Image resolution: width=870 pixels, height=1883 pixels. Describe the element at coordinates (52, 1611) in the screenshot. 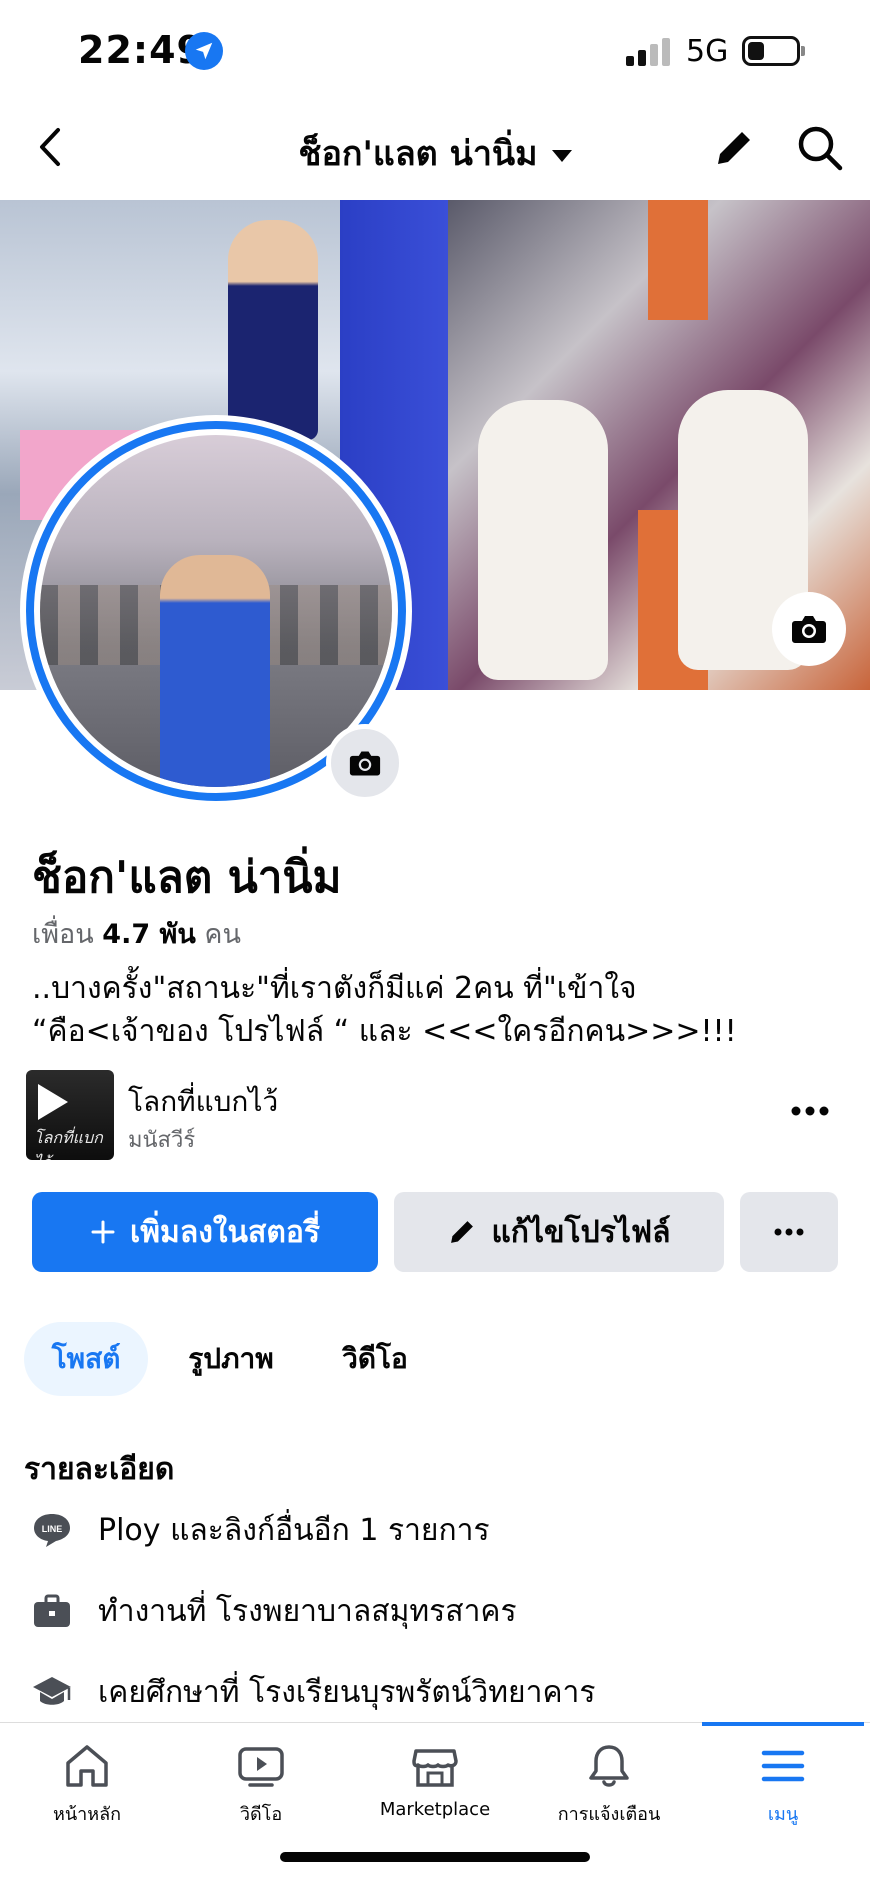

I see `briefcase-icon` at that location.